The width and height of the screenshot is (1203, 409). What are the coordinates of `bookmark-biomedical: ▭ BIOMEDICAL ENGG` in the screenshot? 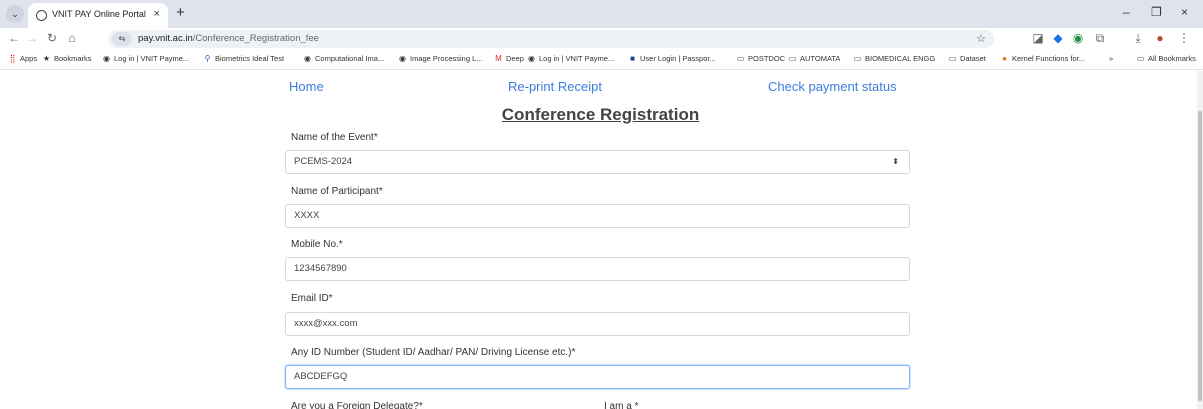 It's located at (894, 58).